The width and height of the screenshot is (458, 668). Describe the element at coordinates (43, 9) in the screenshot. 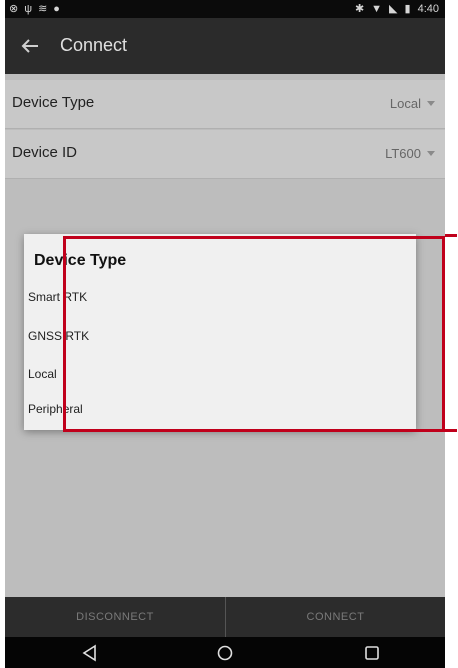

I see `wifi-icon: ≋` at that location.